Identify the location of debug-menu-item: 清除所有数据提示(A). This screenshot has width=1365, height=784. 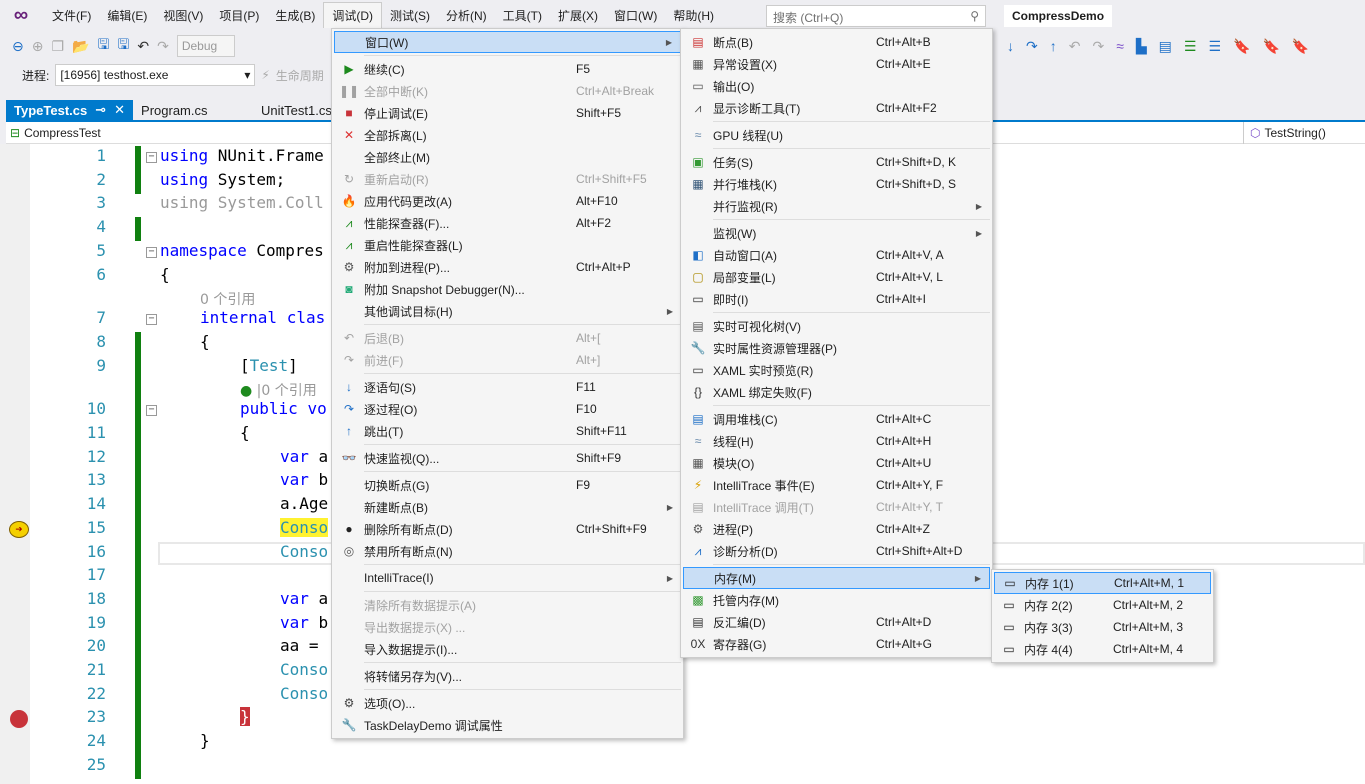
(507, 605).